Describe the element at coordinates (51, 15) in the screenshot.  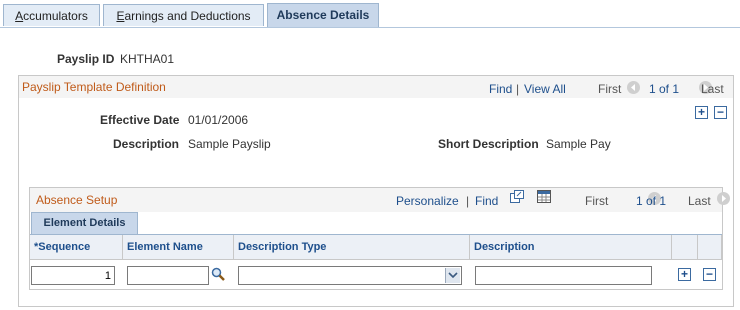
I see `tab-accumulators: Accumulators` at that location.